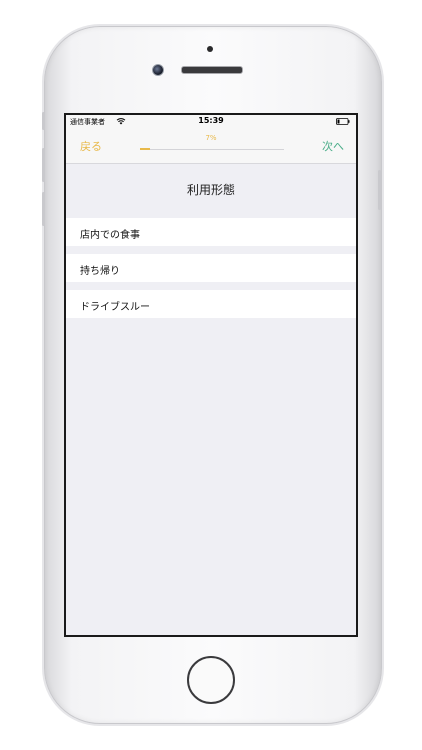 This screenshot has width=422, height=750. What do you see at coordinates (210, 49) in the screenshot?
I see `proximity-sensor` at bounding box center [210, 49].